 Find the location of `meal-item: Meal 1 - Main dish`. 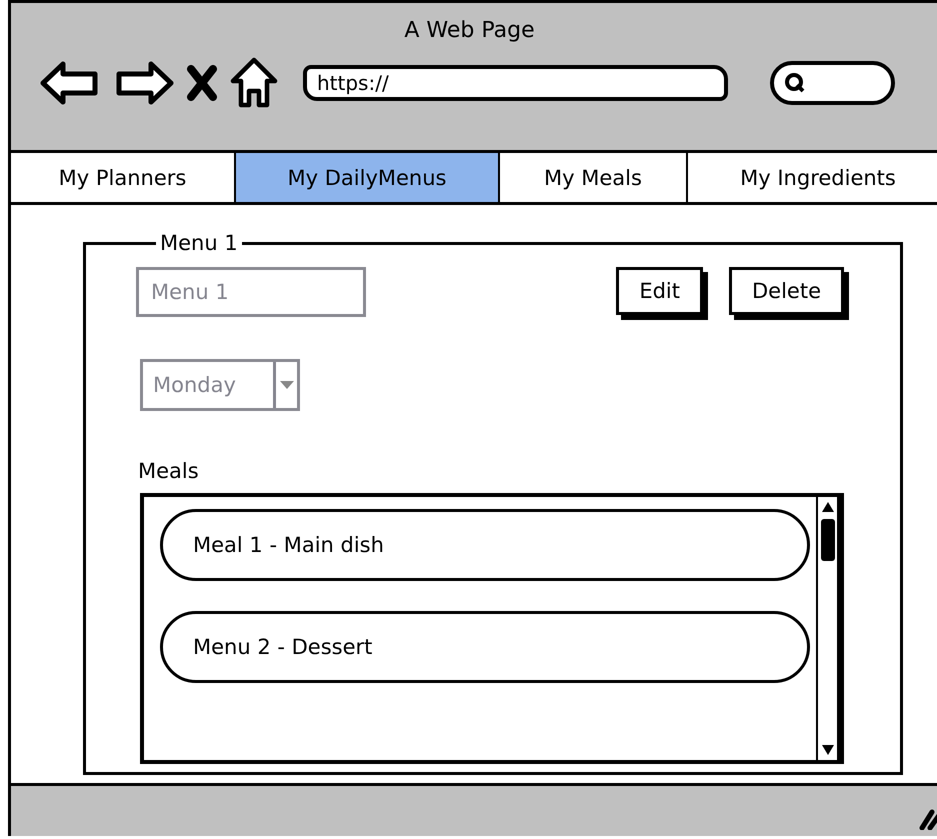

meal-item: Meal 1 - Main dish is located at coordinates (485, 545).